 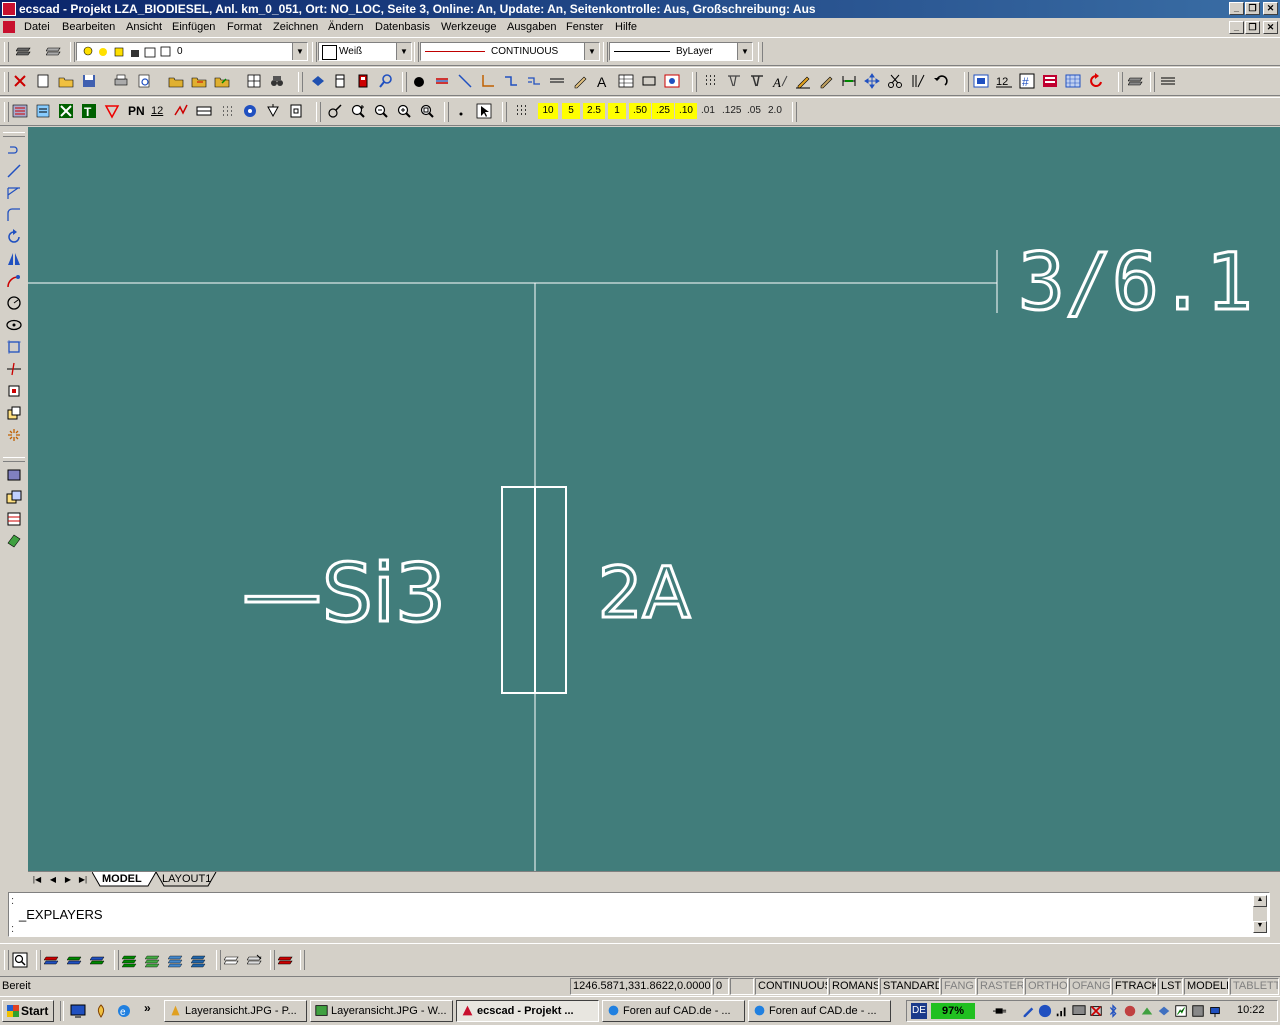 I want to click on menu-bearbeiten: Bearbeiten, so click(x=88, y=27).